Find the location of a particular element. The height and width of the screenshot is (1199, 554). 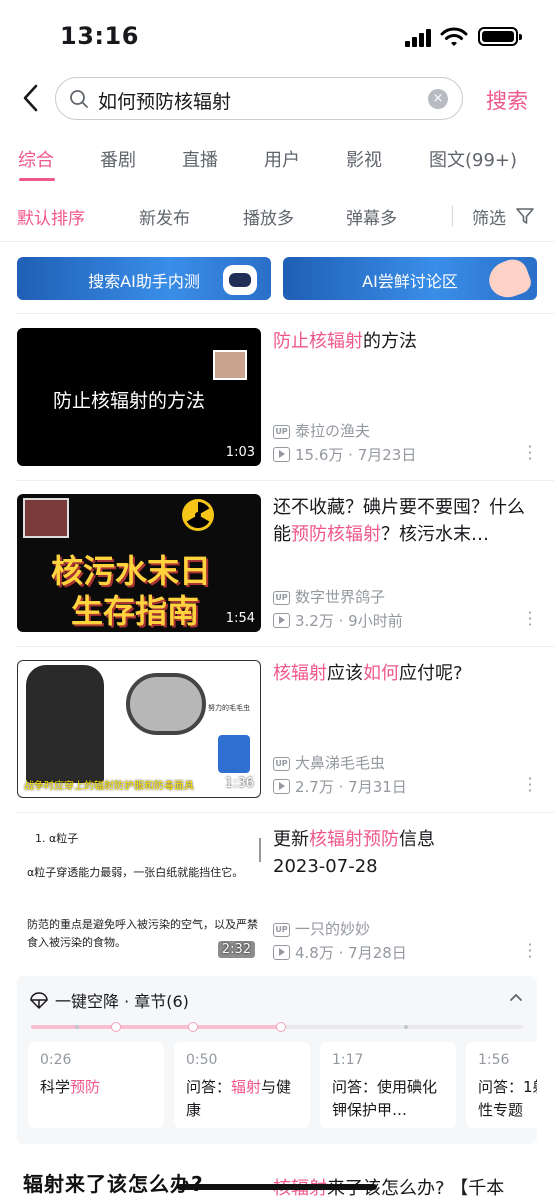

publish-date: 7月31日 is located at coordinates (377, 787).